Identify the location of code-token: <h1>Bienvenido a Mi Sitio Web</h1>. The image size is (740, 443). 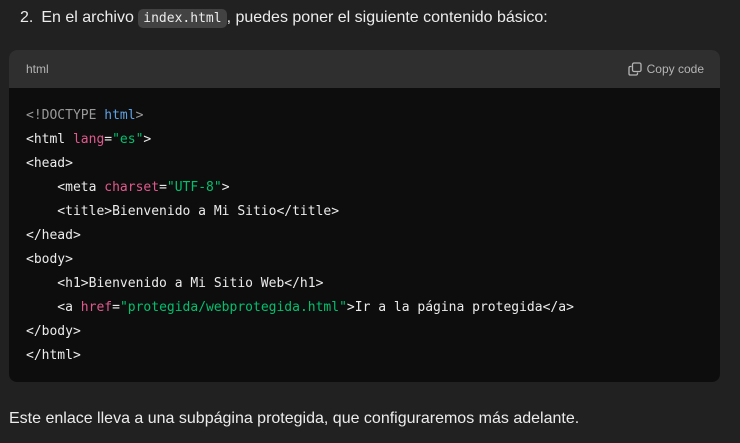
(175, 283).